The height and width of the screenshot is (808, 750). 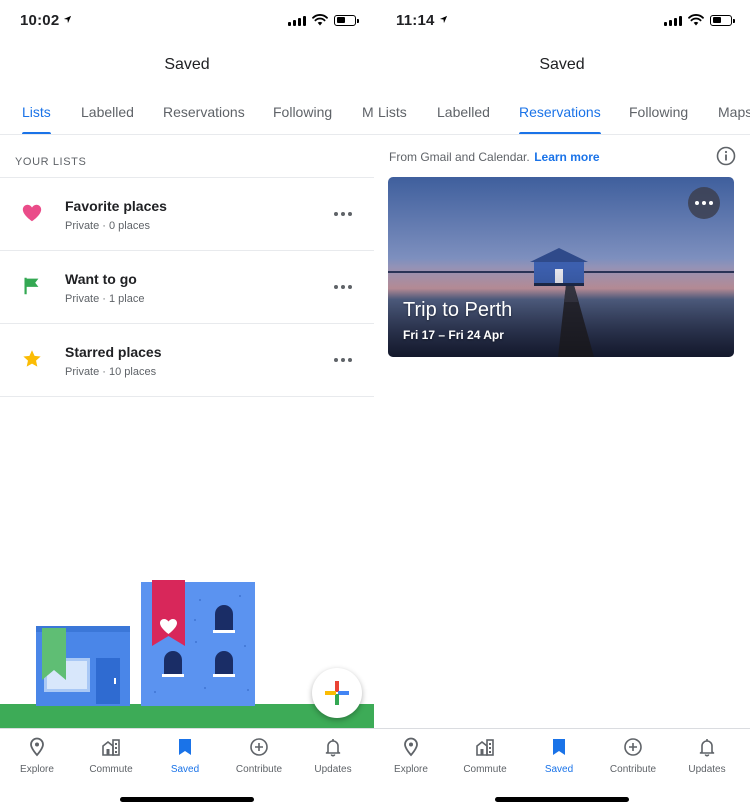 I want to click on list-meta: Private · 0 places, so click(x=107, y=226).